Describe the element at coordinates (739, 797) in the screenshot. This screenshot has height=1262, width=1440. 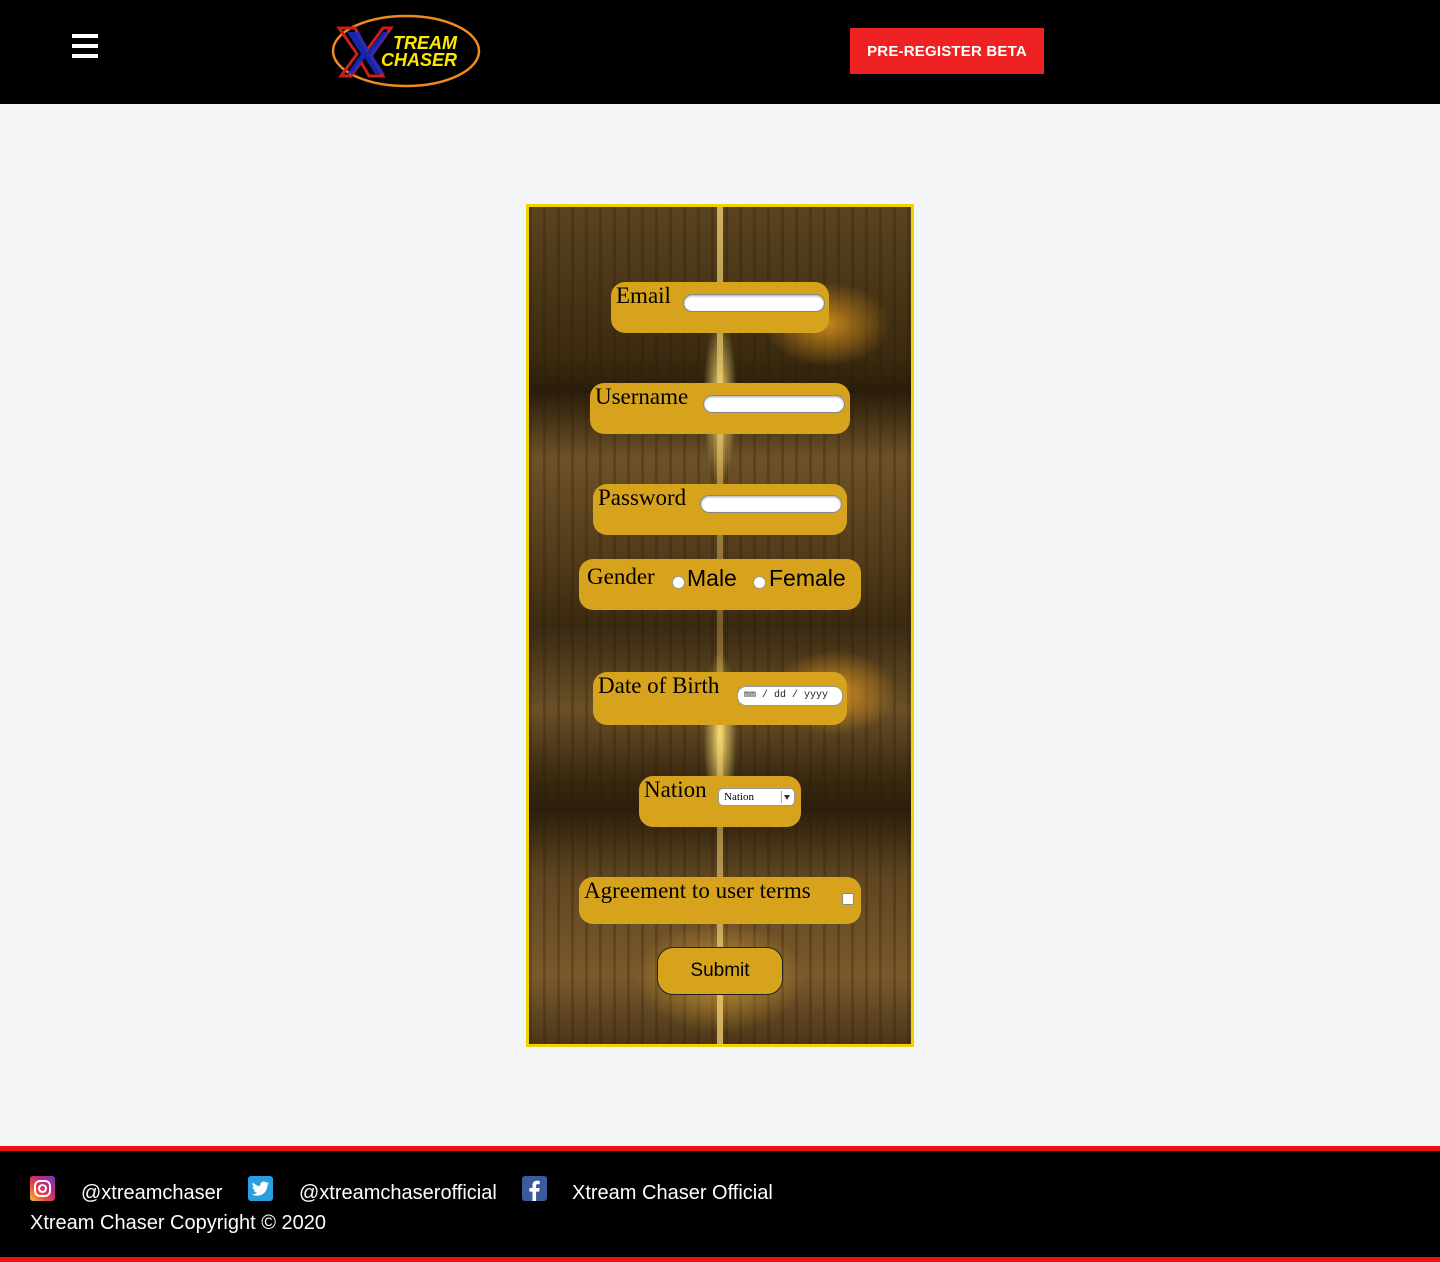
I see `nation-selected-value: Nation` at that location.